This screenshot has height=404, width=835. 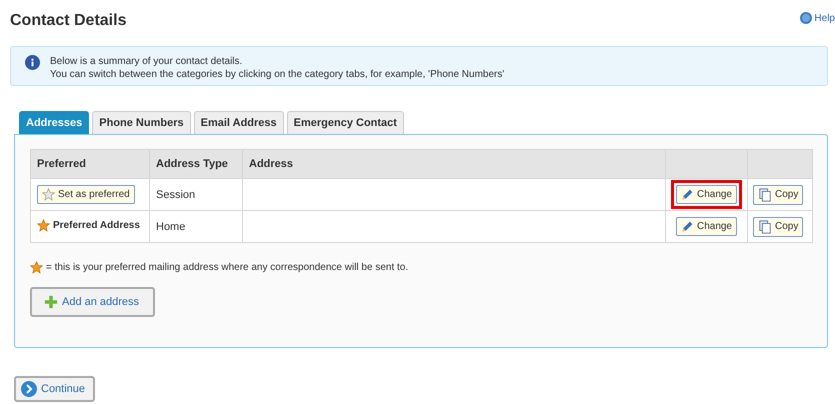 I want to click on table-cell: Home, so click(x=196, y=226).